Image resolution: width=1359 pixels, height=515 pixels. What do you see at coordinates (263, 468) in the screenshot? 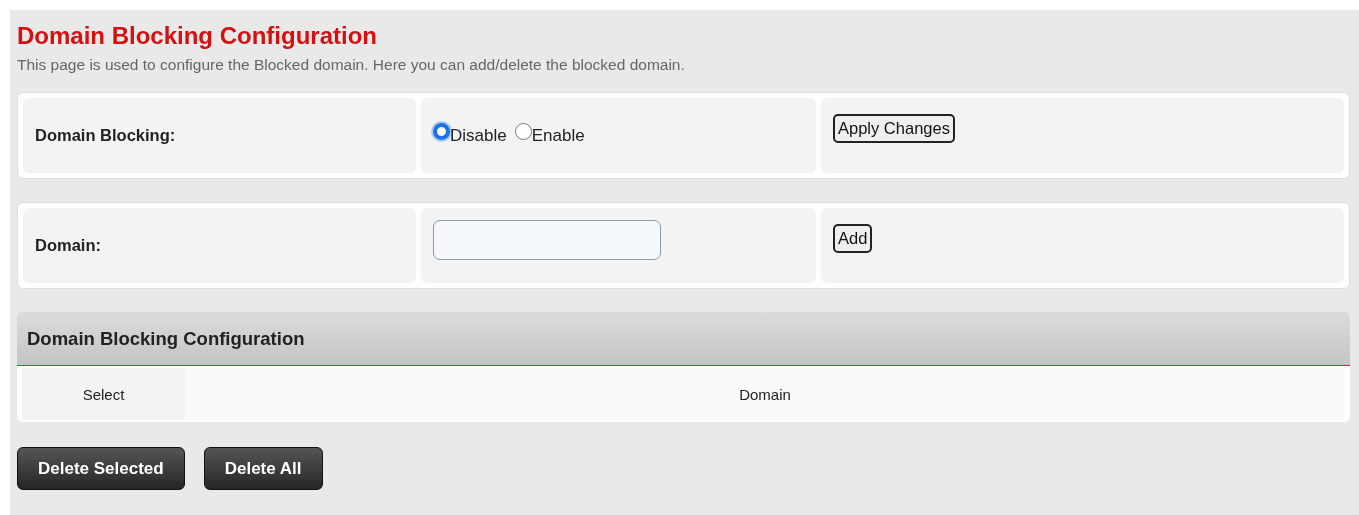
I see `delete-button: Delete All` at bounding box center [263, 468].